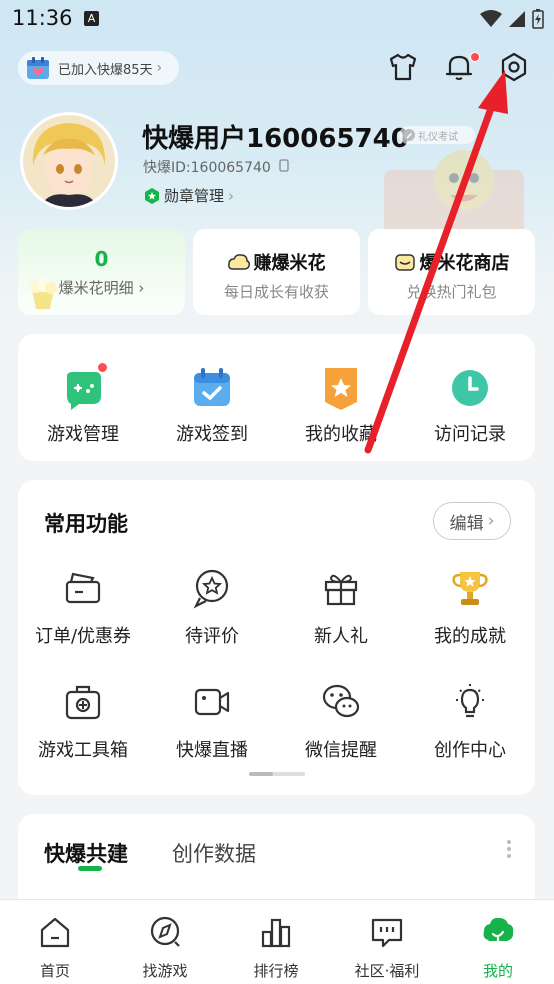 The image size is (554, 984). I want to click on earn-popcorn-sub: 每日成长有收获, so click(276, 292).